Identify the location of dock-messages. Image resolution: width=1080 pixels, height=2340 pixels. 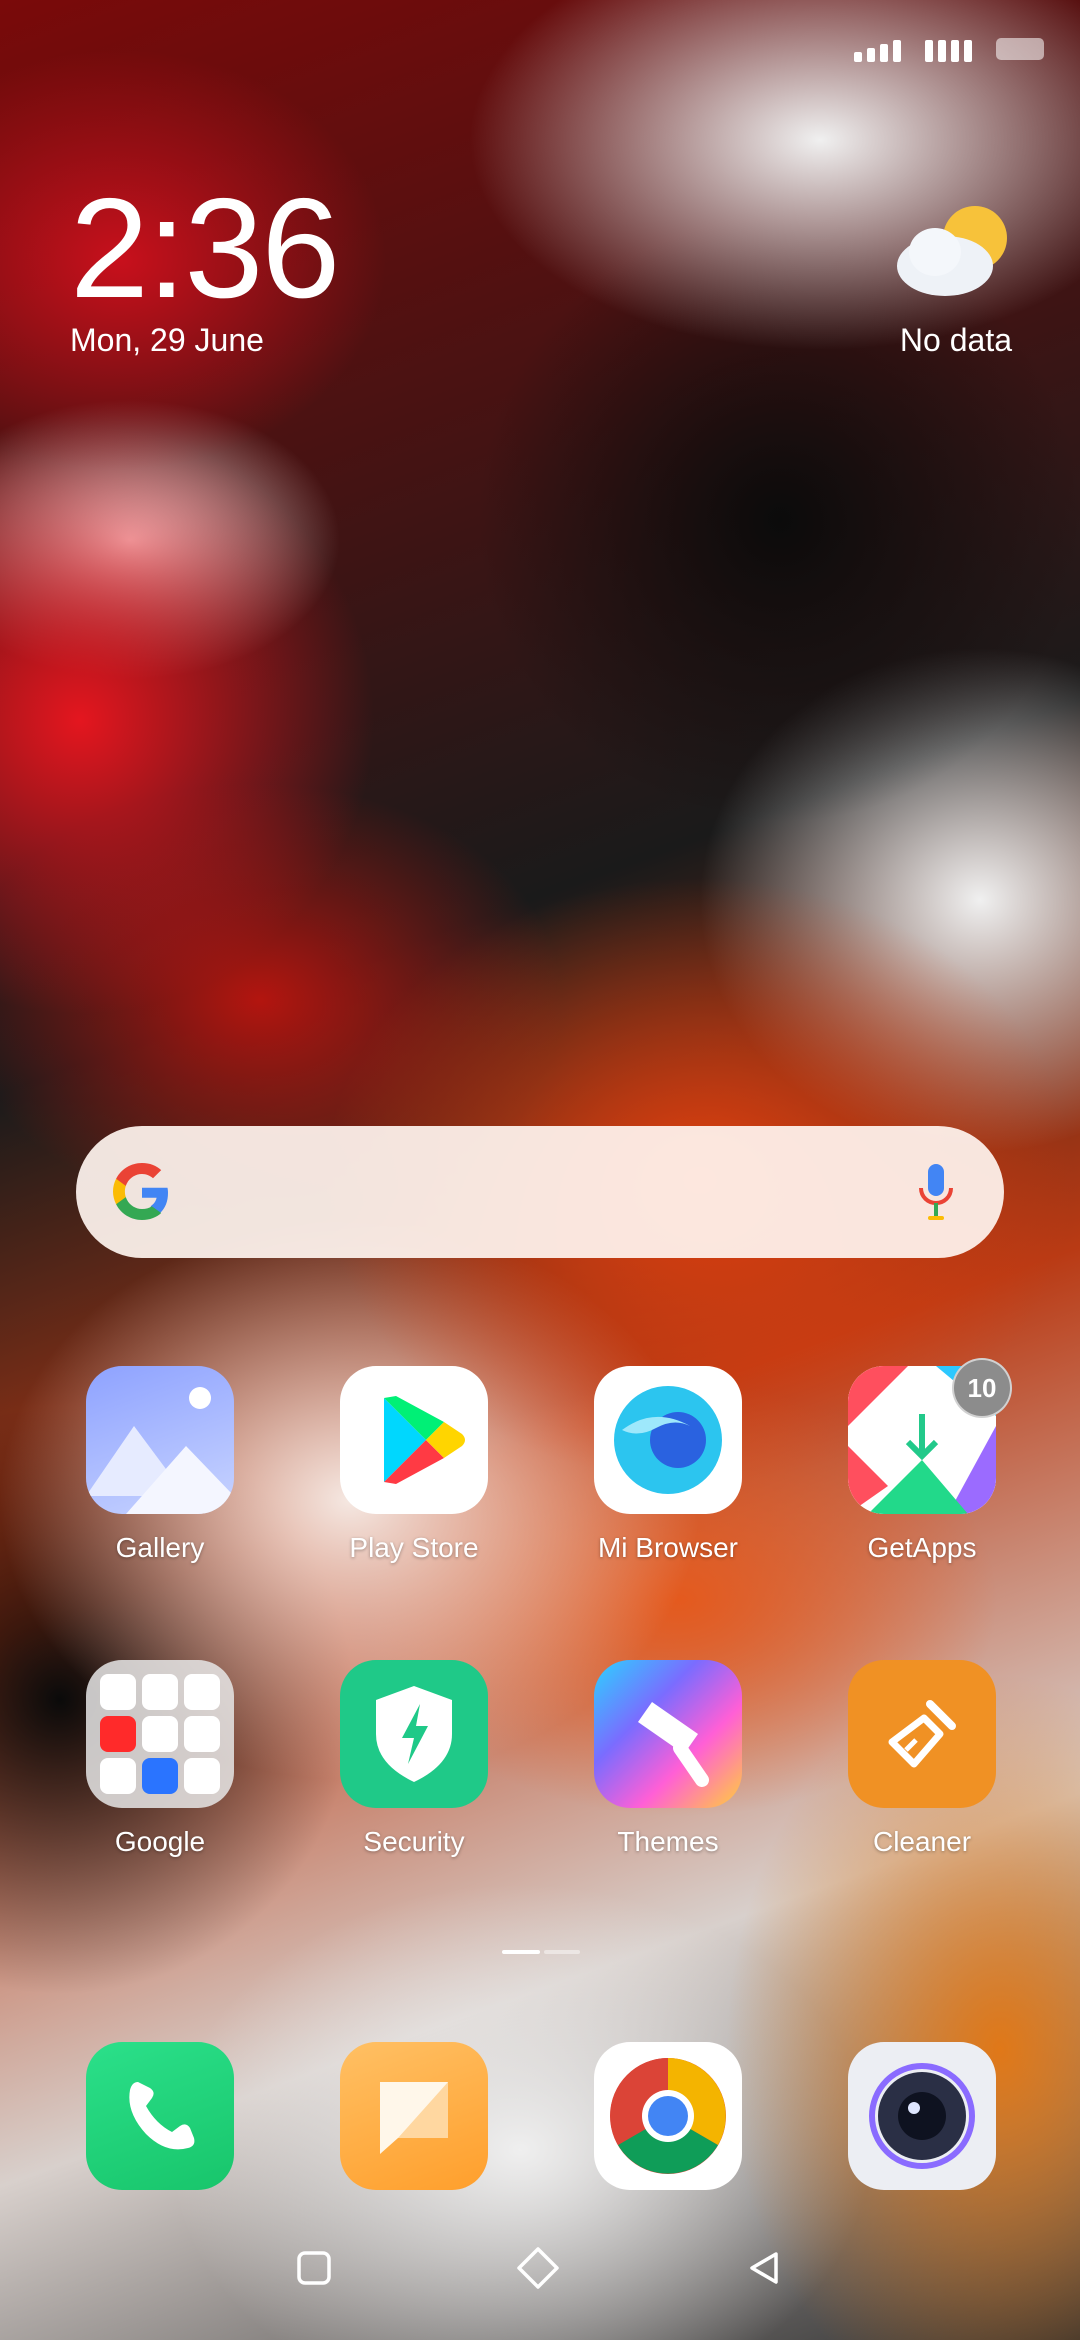
(414, 2116).